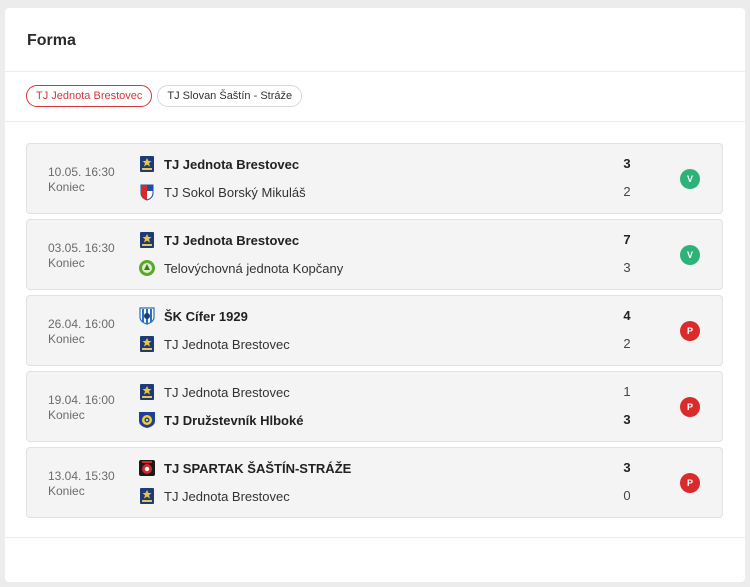  I want to click on match-date: 10.05. 16:30, so click(81, 172).